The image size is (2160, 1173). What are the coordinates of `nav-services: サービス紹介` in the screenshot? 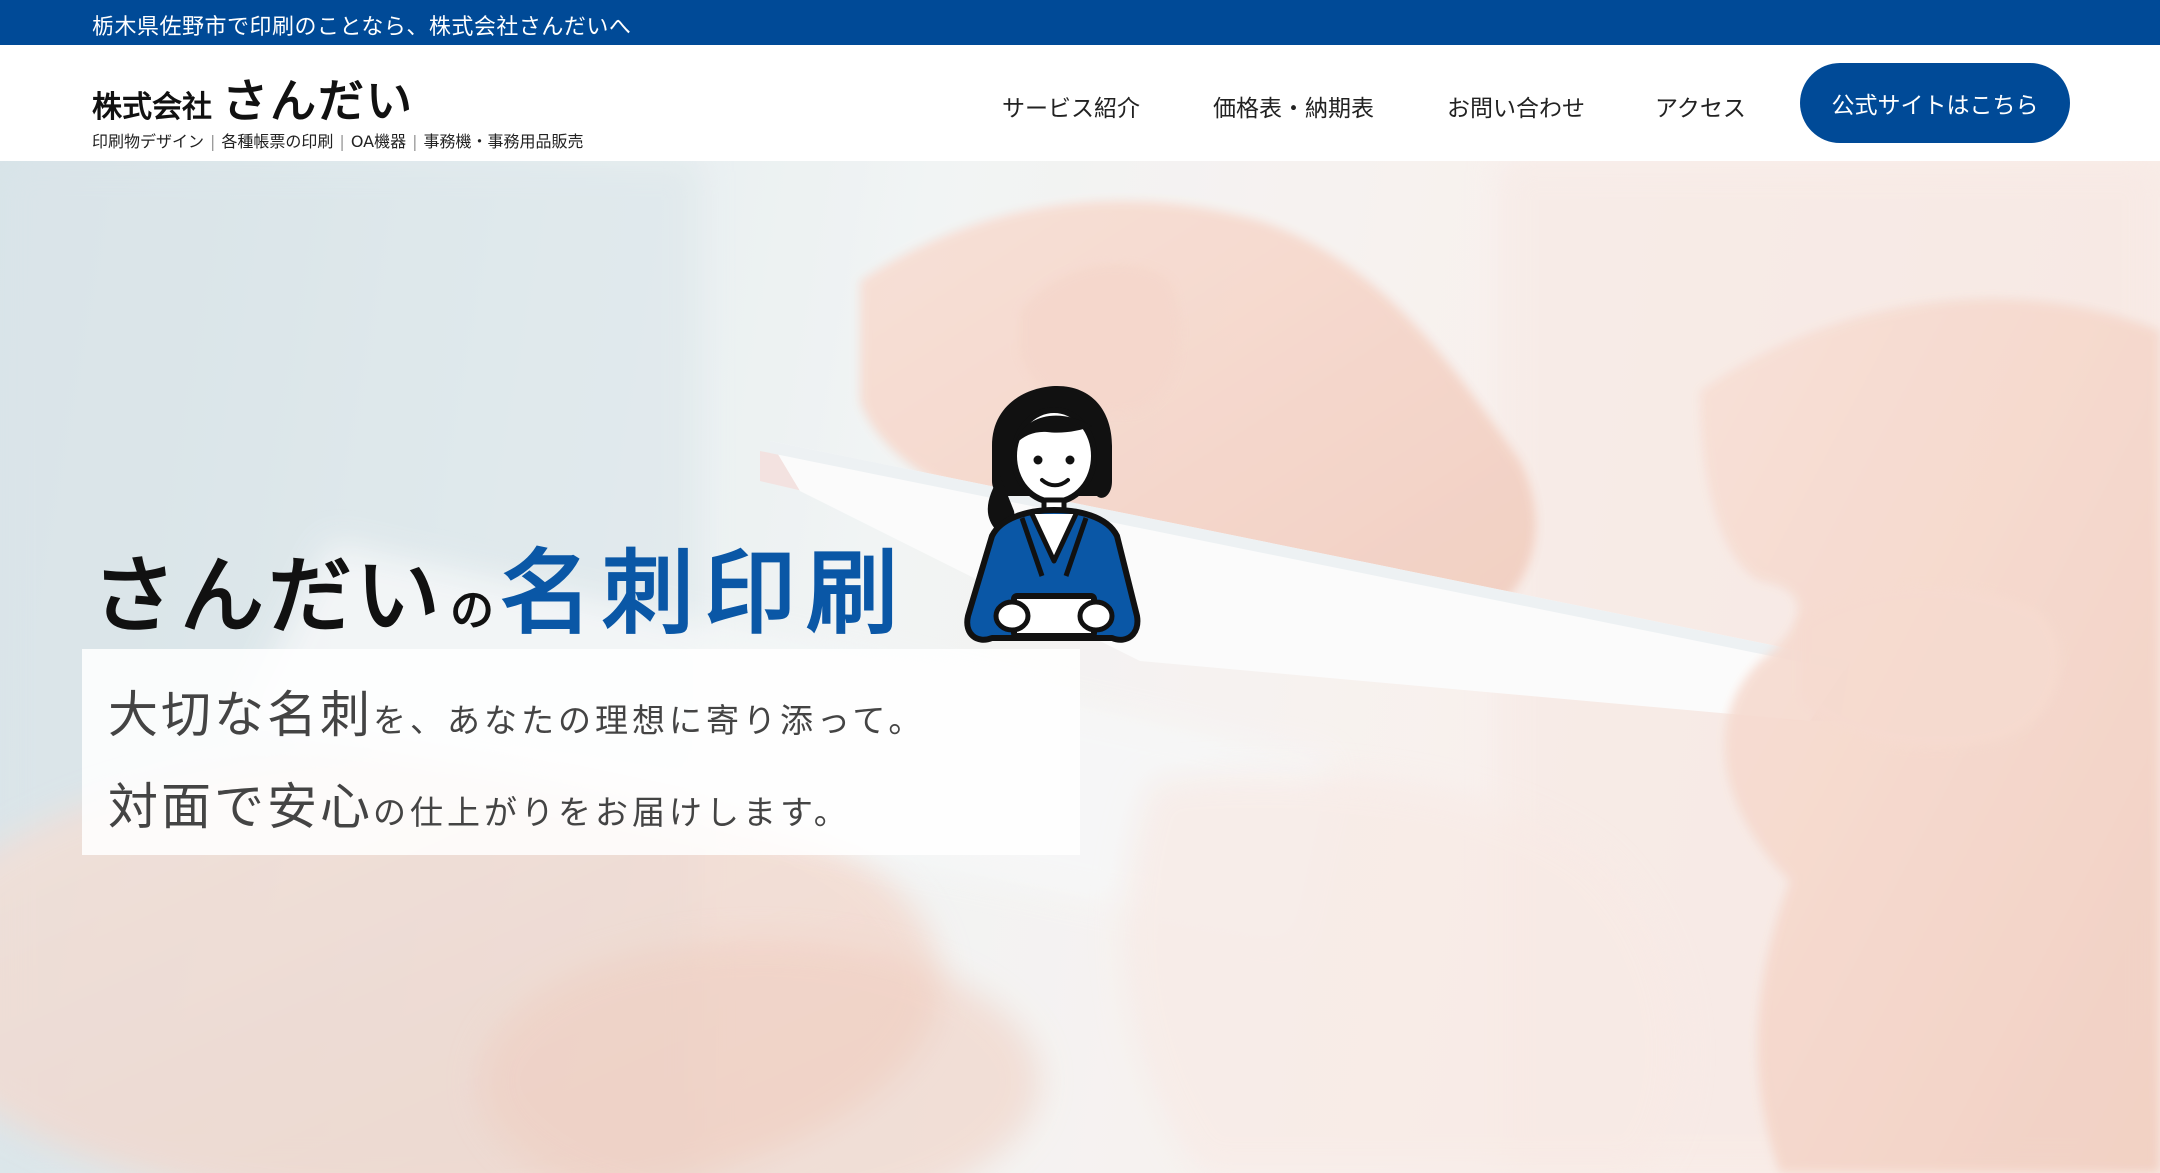 It's located at (1071, 106).